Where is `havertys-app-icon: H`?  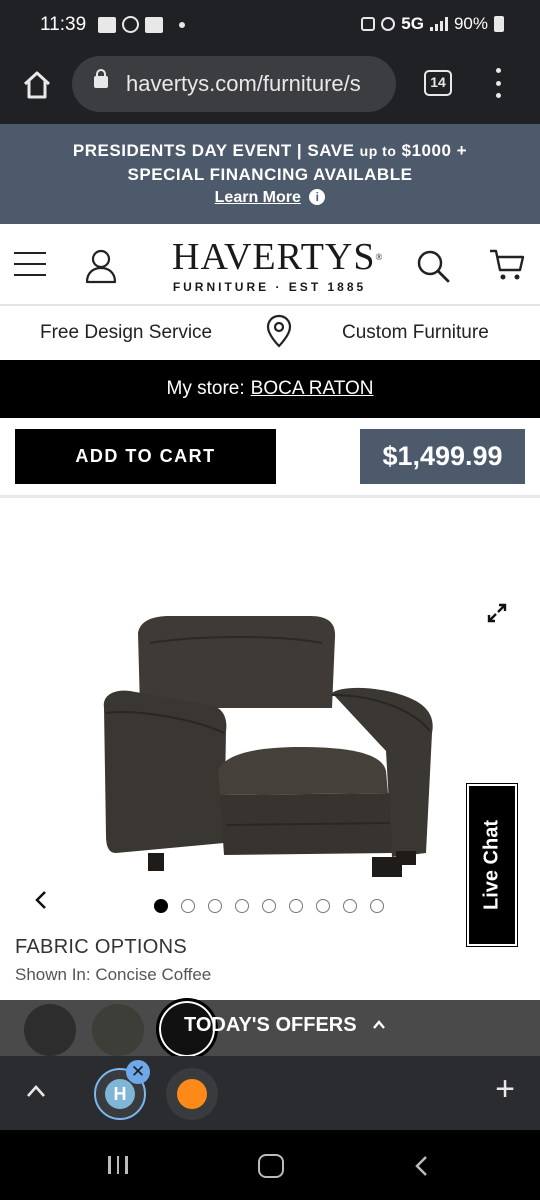 havertys-app-icon: H is located at coordinates (120, 1094).